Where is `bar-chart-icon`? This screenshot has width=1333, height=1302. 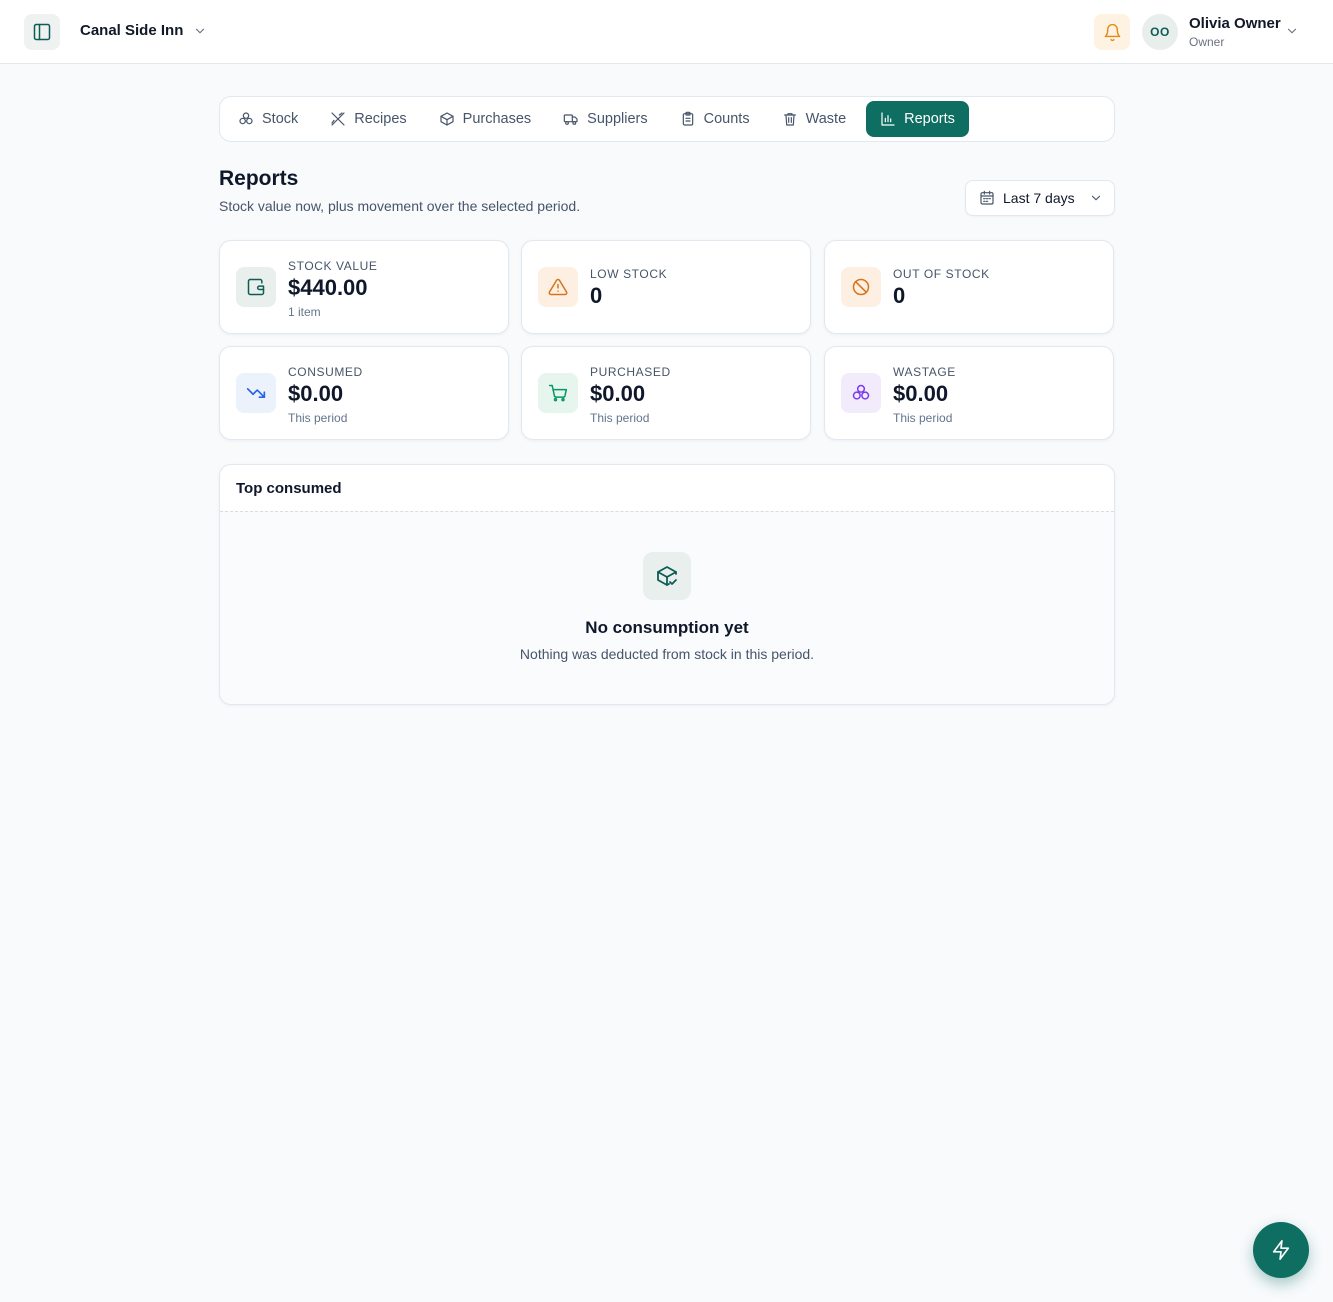 bar-chart-icon is located at coordinates (888, 119).